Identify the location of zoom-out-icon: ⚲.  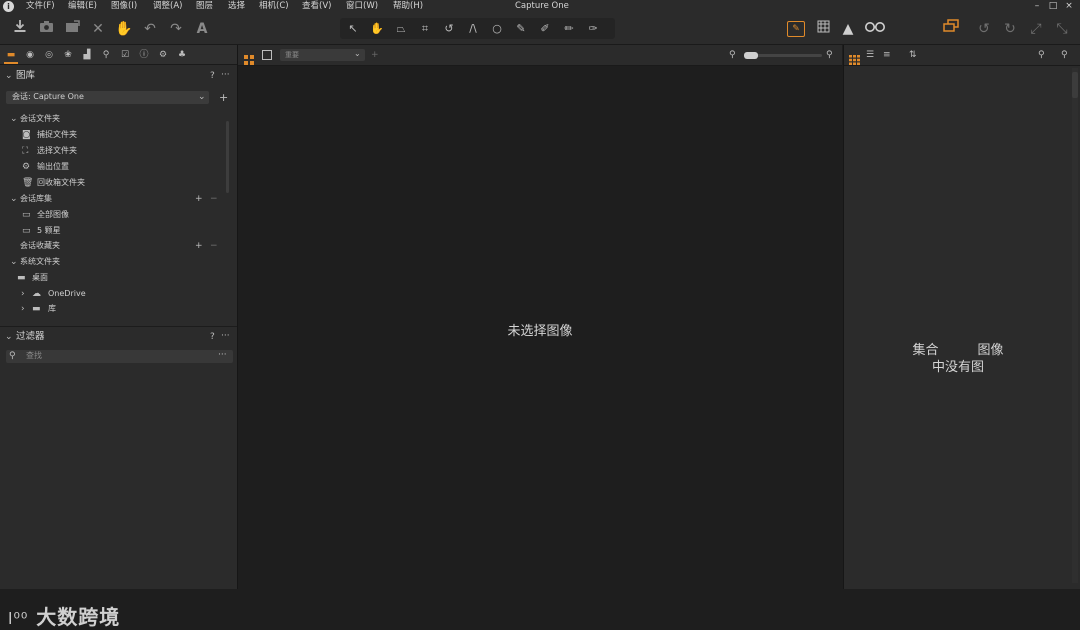
(732, 55).